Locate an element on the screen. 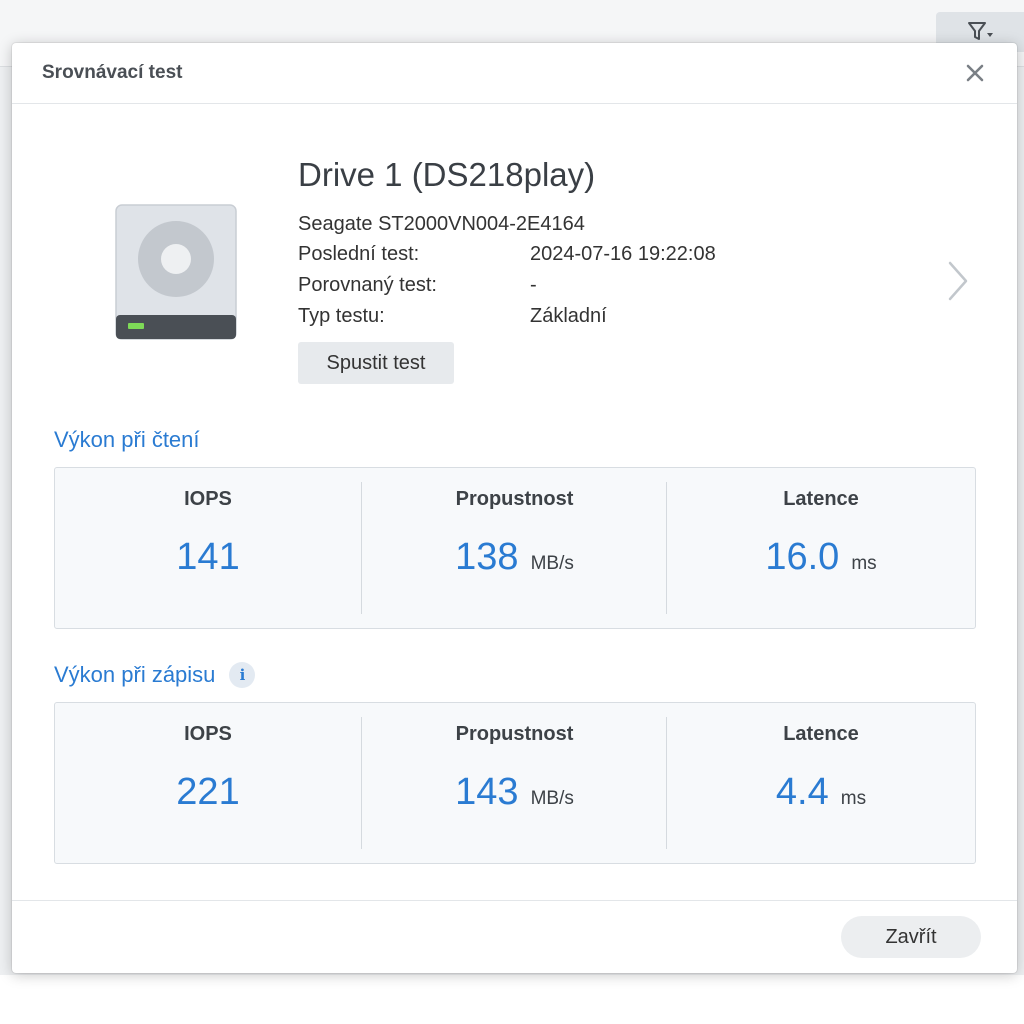 This screenshot has width=1024, height=1024. run-test-button: Spustit test is located at coordinates (376, 363).